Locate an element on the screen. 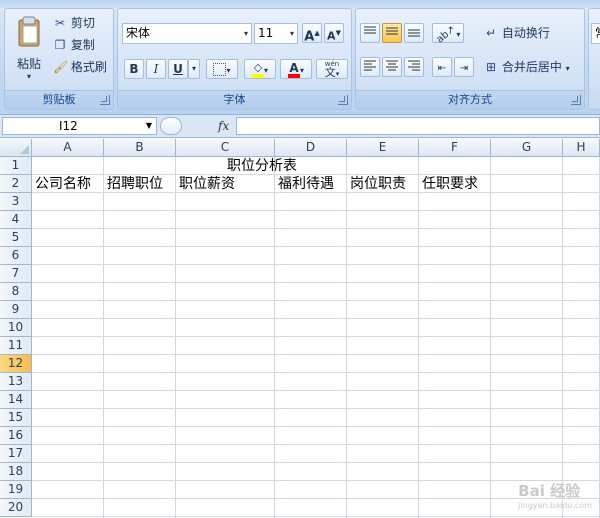  font-name-value: 宋体 is located at coordinates (138, 33).